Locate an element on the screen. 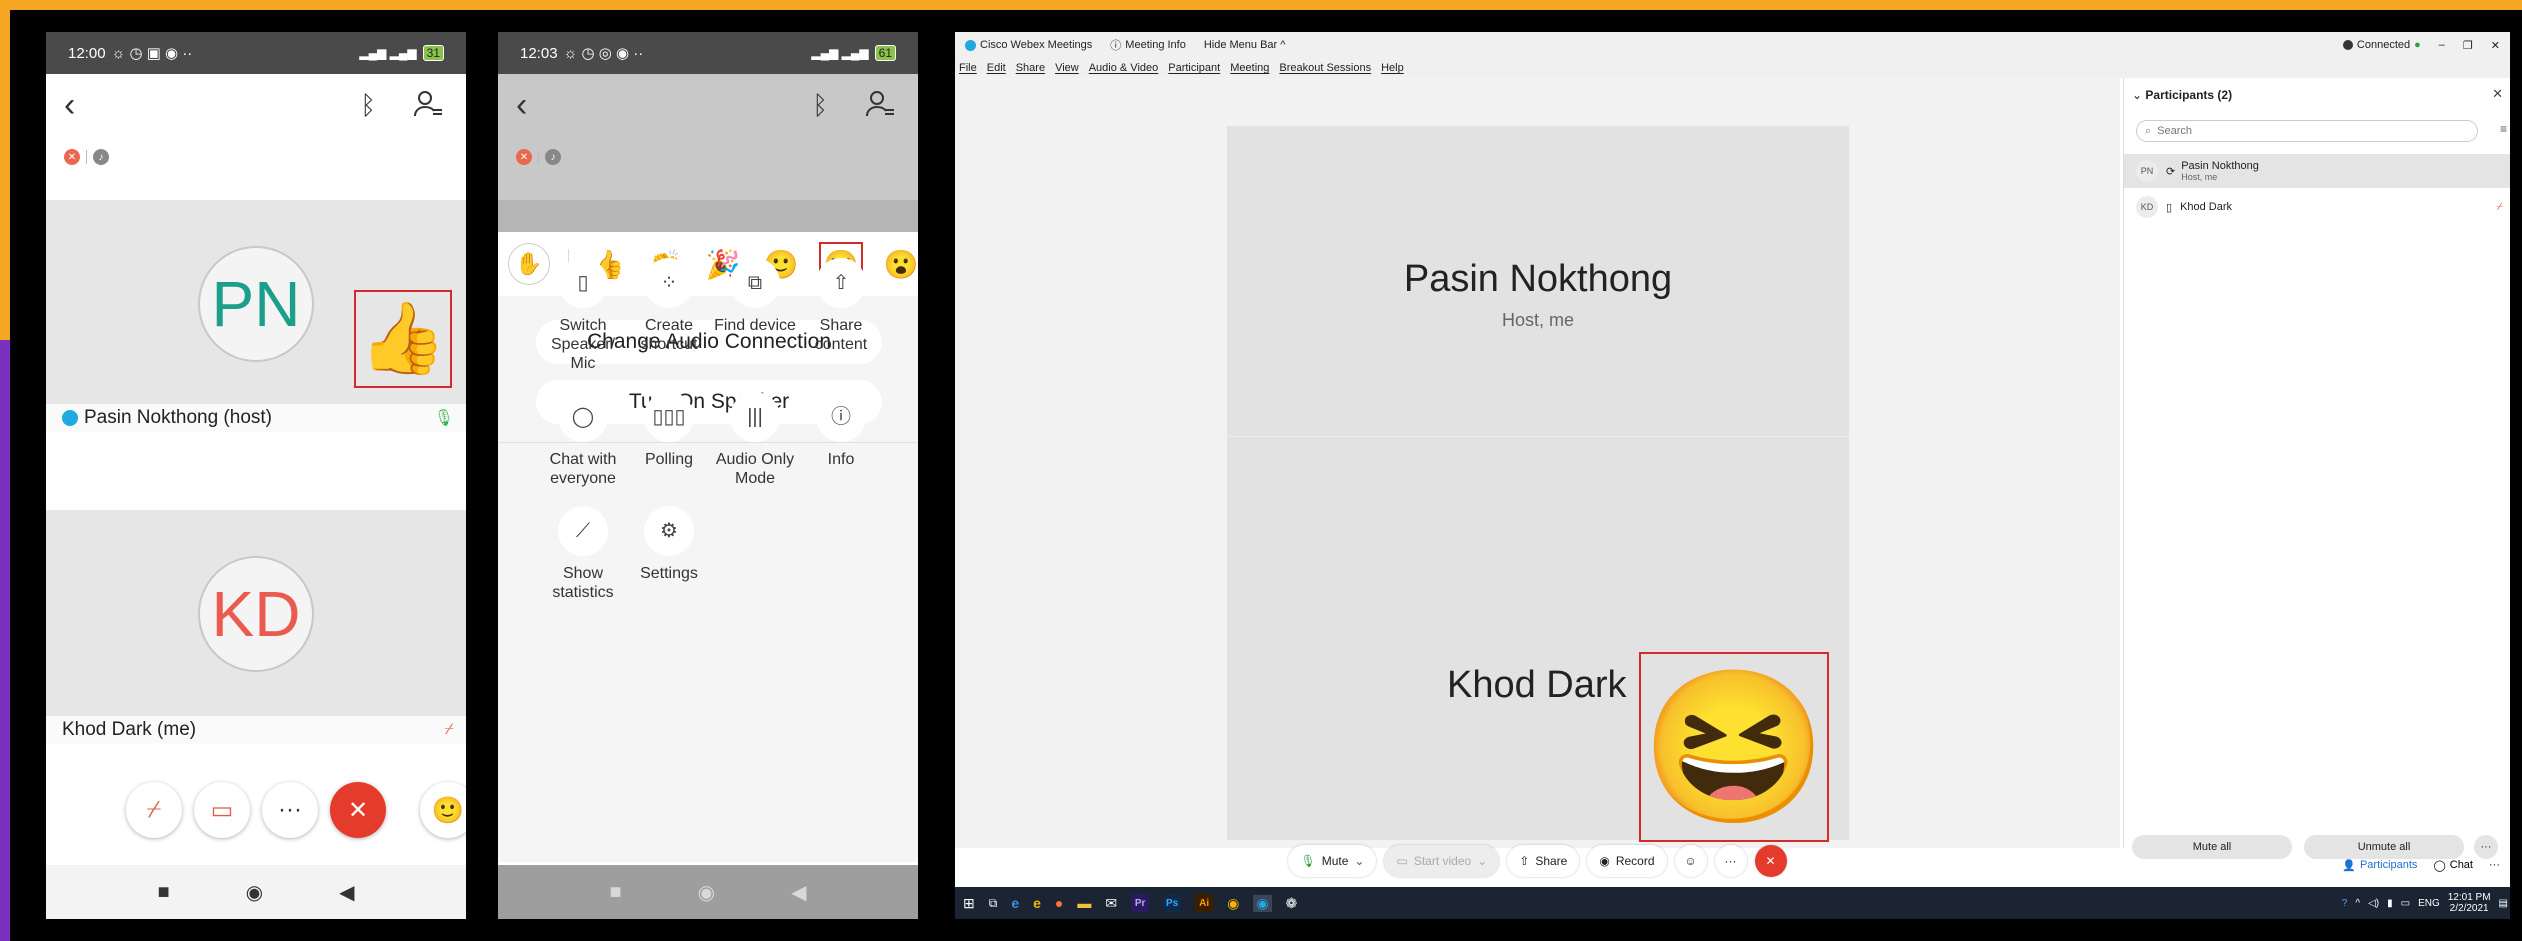  info-button: ⓘ Info is located at coordinates (841, 430).